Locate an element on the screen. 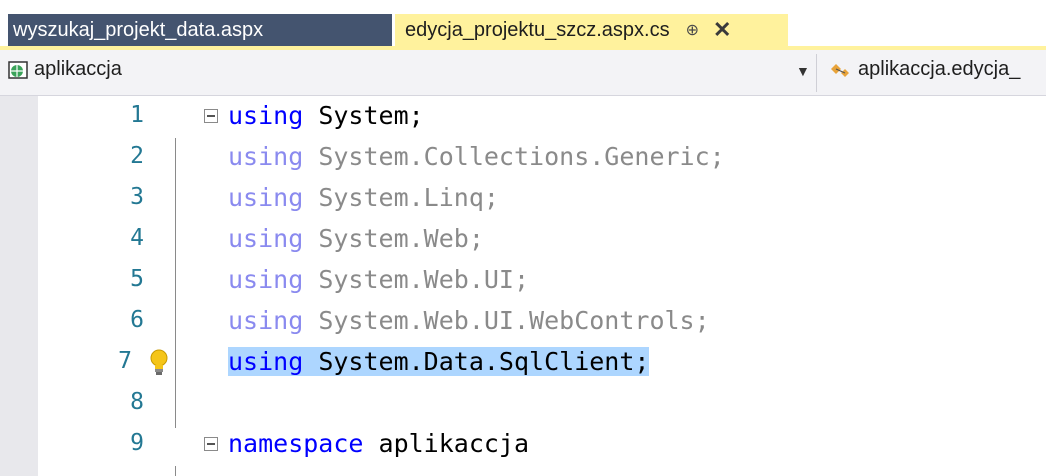 The height and width of the screenshot is (476, 1046). tab-wyszukaj-projekt-data: wyszukaj_projekt_data.aspx is located at coordinates (200, 30).